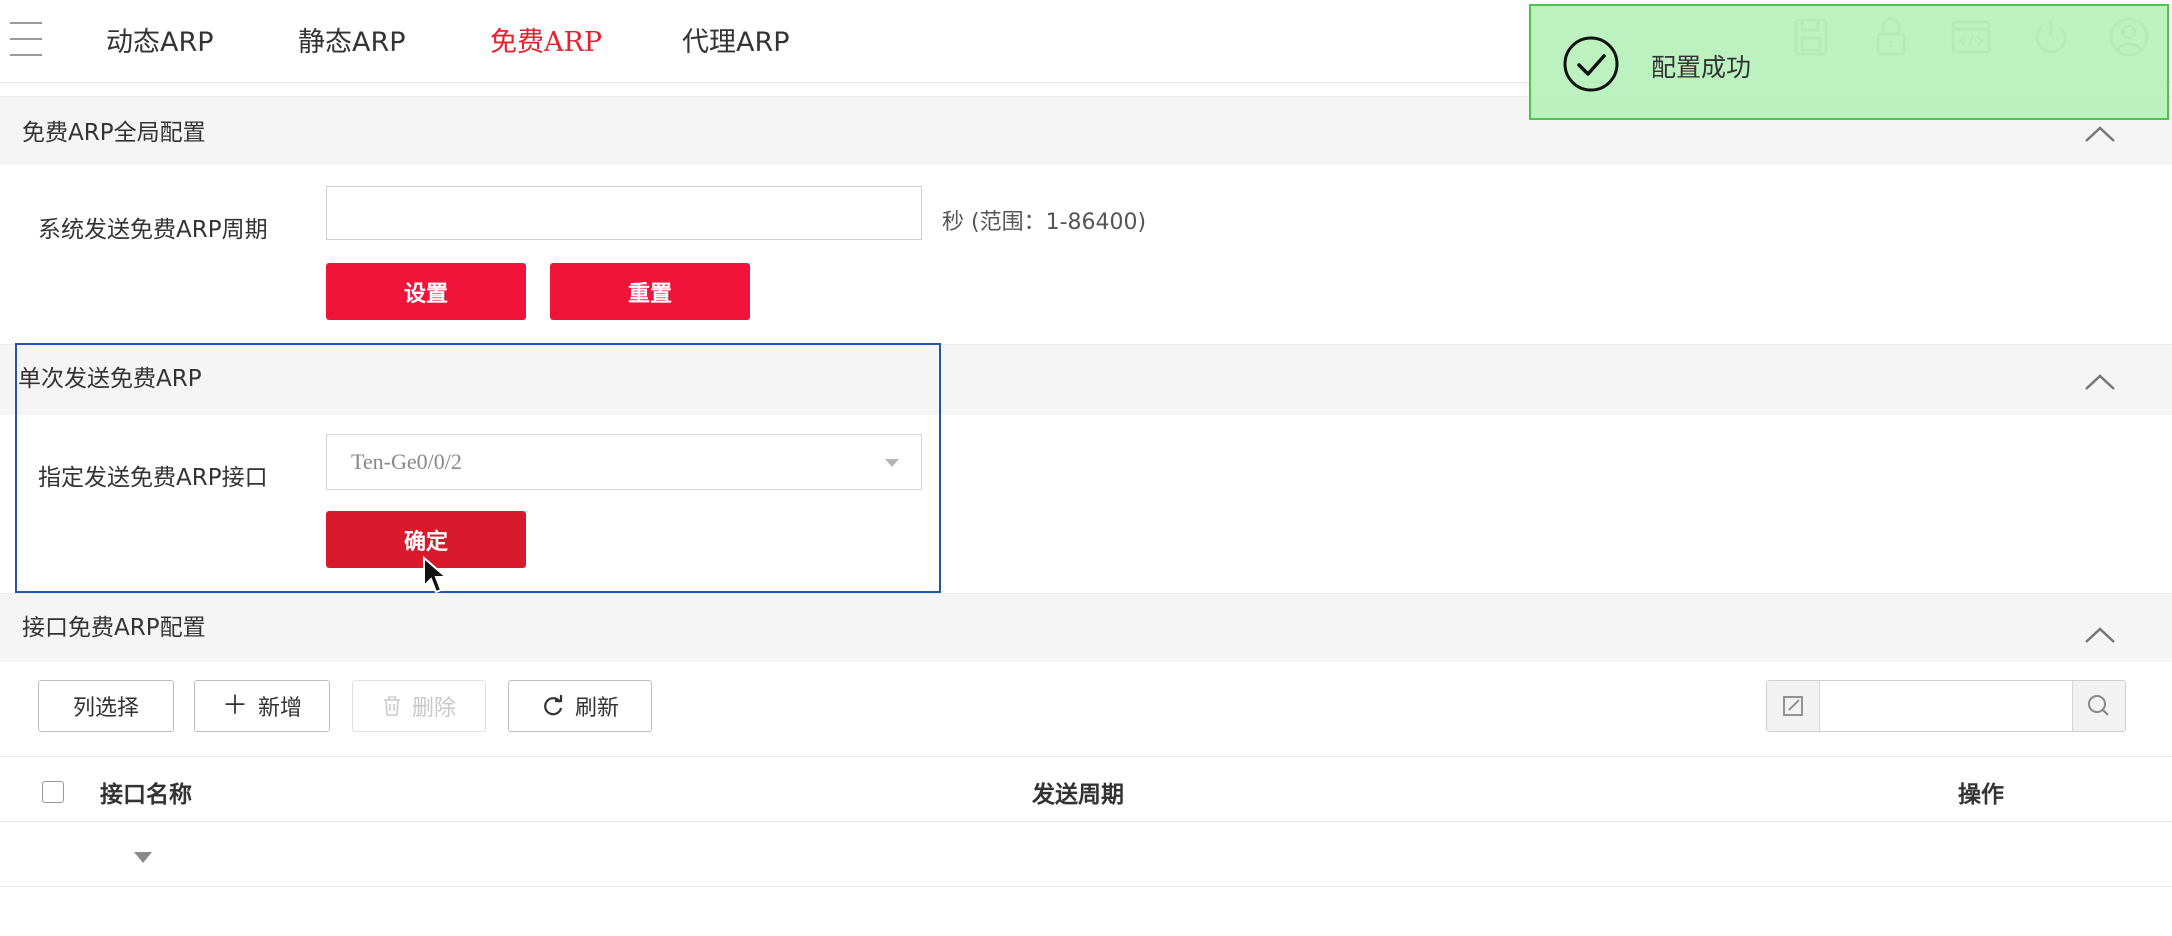 The width and height of the screenshot is (2172, 936). What do you see at coordinates (146, 792) in the screenshot?
I see `column-header-interface: 接口名称` at bounding box center [146, 792].